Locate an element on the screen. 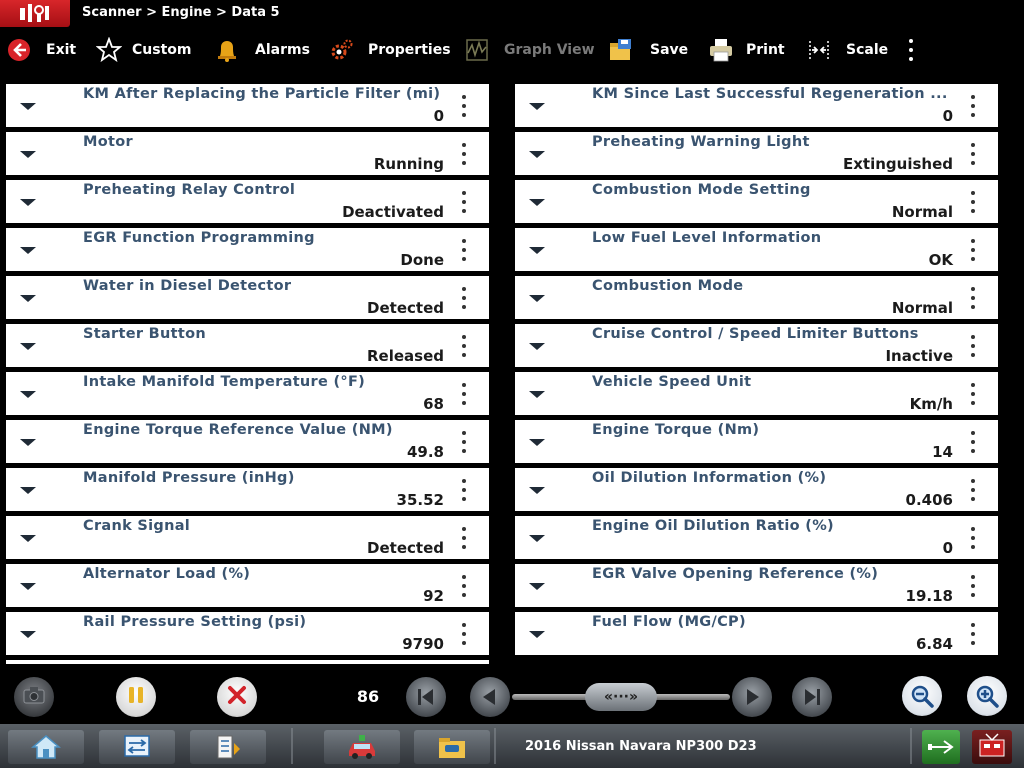 This screenshot has width=1024, height=768. previous-frame-button is located at coordinates (490, 697).